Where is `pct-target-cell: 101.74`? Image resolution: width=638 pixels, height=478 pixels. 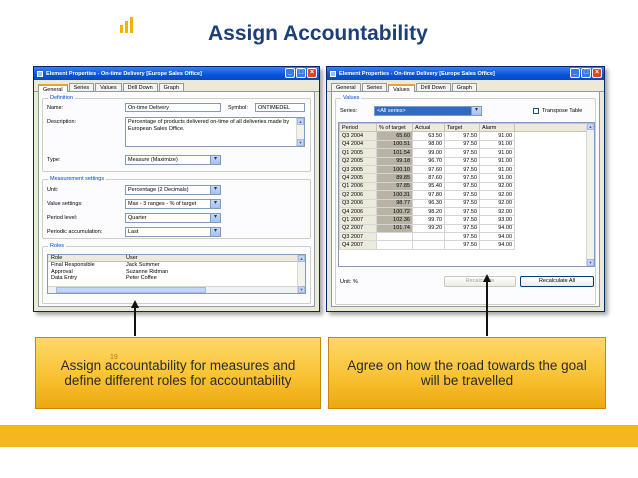 pct-target-cell: 101.74 is located at coordinates (394, 228).